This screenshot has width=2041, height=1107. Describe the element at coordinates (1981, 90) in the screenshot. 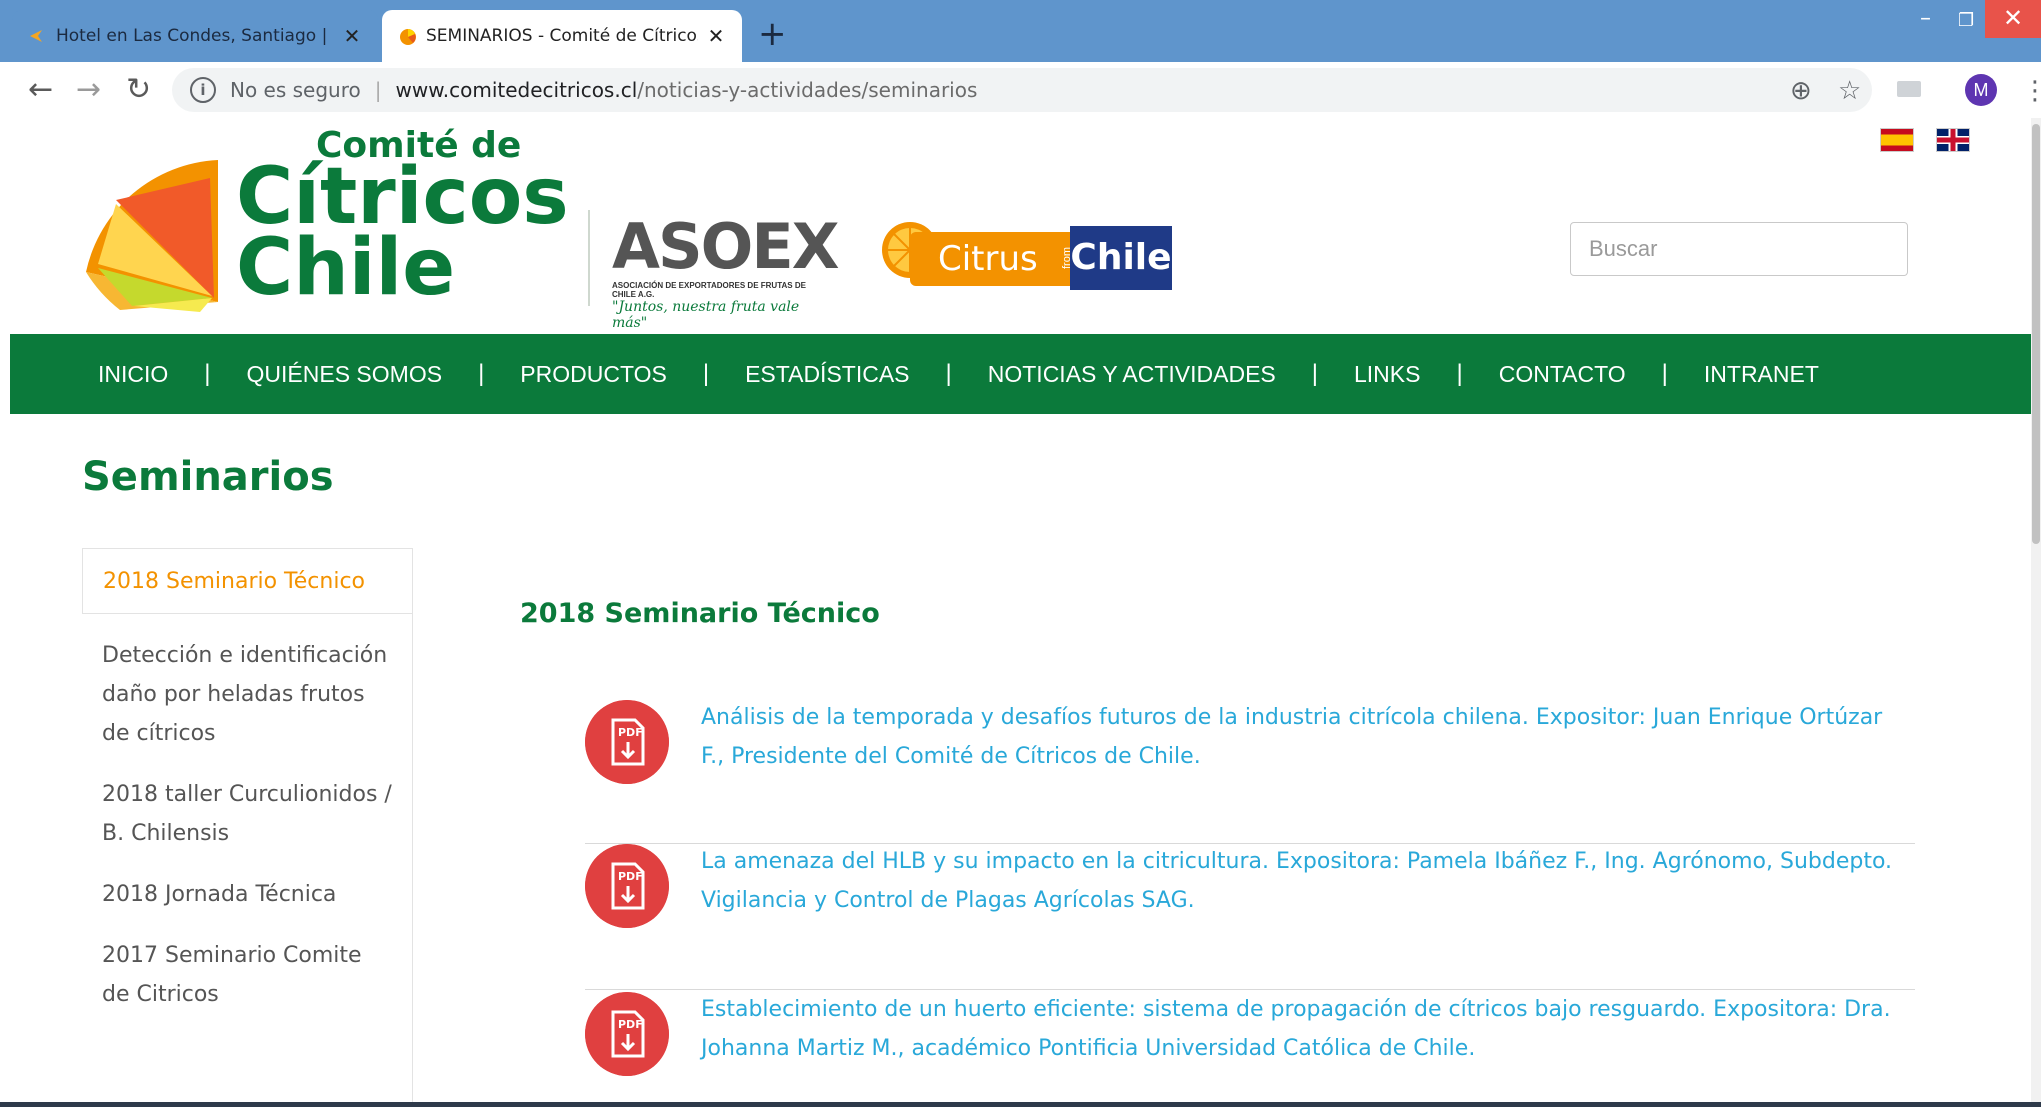

I see `profile-avatar: M` at that location.